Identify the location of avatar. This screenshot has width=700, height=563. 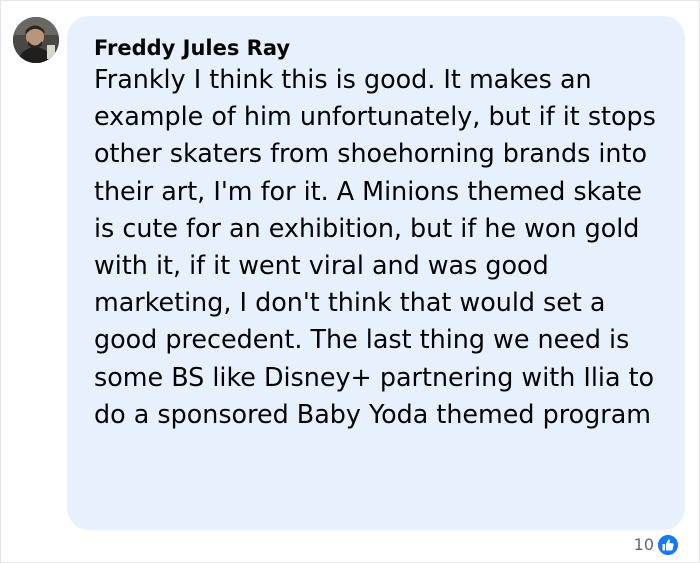
(36, 40).